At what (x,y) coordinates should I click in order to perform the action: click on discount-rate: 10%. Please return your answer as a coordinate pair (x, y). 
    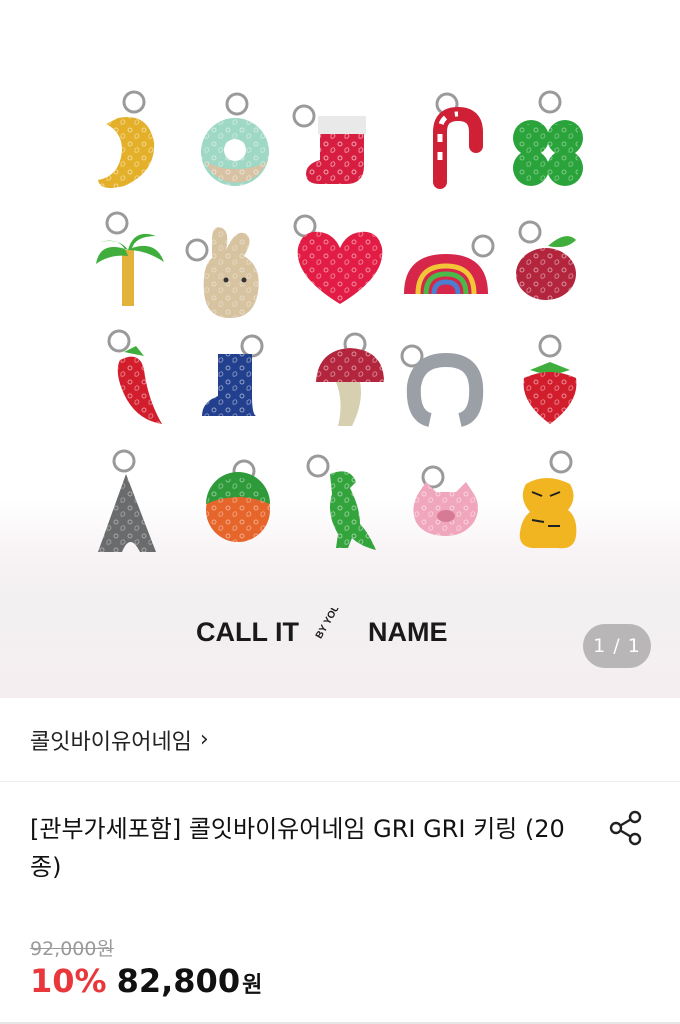
    Looking at the image, I should click on (68, 981).